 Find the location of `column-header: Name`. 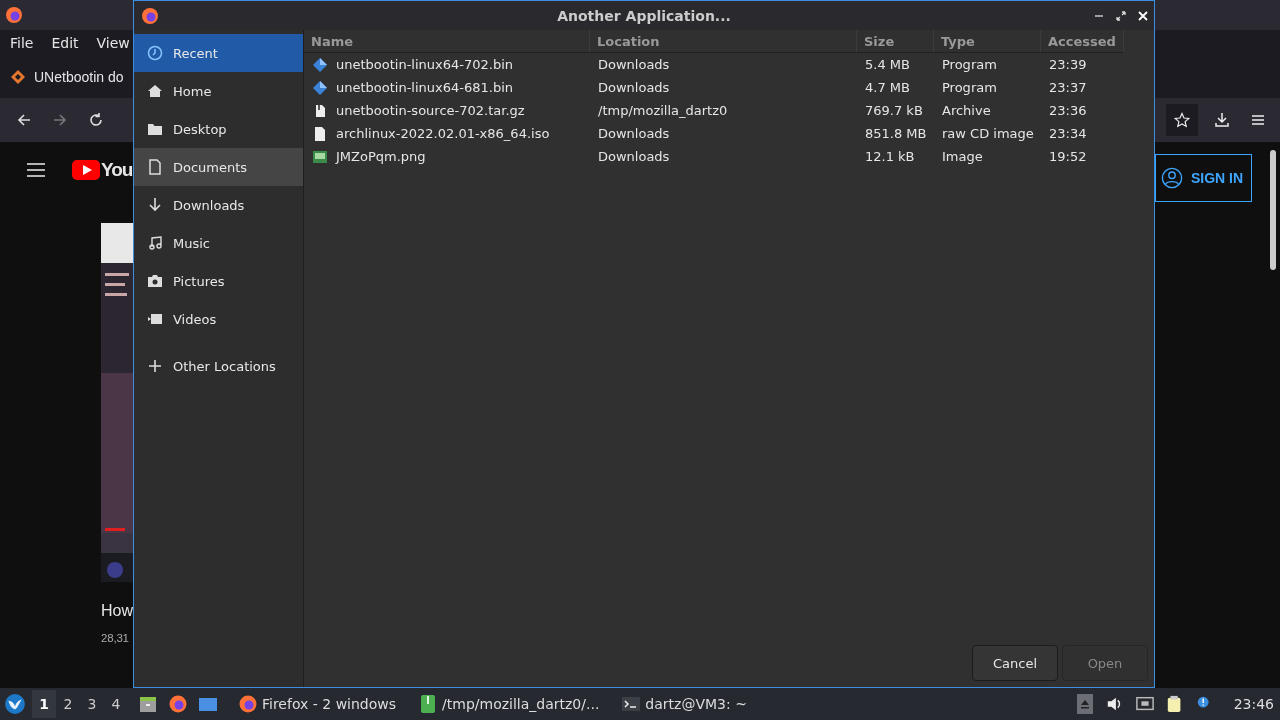

column-header: Name is located at coordinates (447, 41).